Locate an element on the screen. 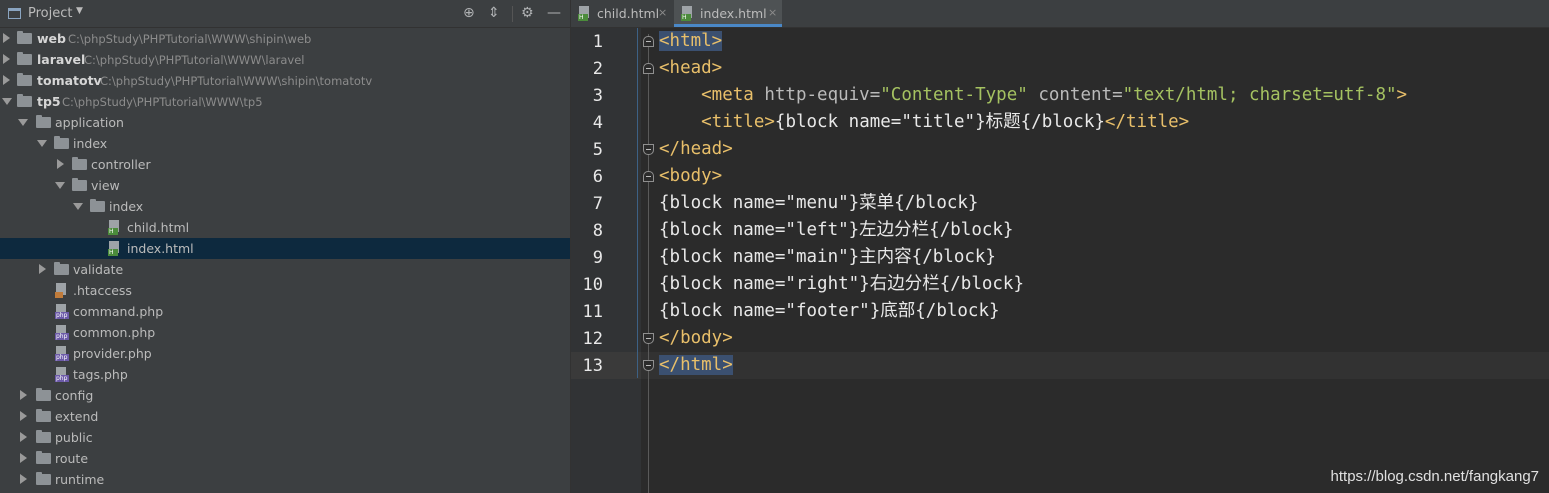  tree-item-label: runtime is located at coordinates (80, 479).